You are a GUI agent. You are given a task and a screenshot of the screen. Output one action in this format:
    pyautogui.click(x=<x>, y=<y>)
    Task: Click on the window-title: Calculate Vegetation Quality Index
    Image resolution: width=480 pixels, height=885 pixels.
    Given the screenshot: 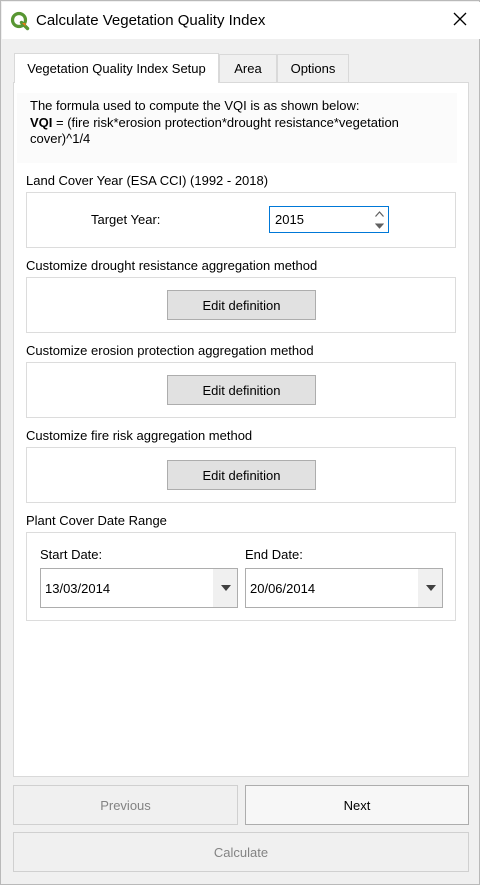 What is the action you would take?
    pyautogui.click(x=151, y=20)
    